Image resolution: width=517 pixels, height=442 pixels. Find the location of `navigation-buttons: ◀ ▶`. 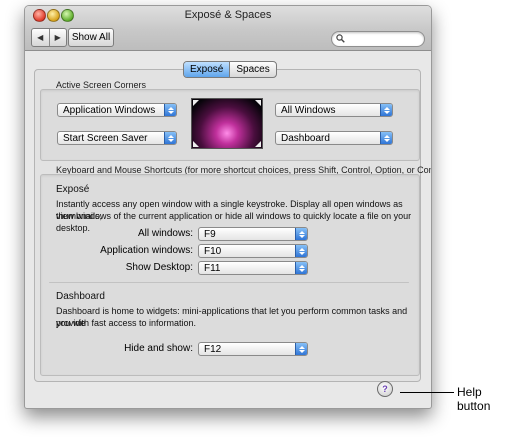

navigation-buttons: ◀ ▶ is located at coordinates (49, 37).